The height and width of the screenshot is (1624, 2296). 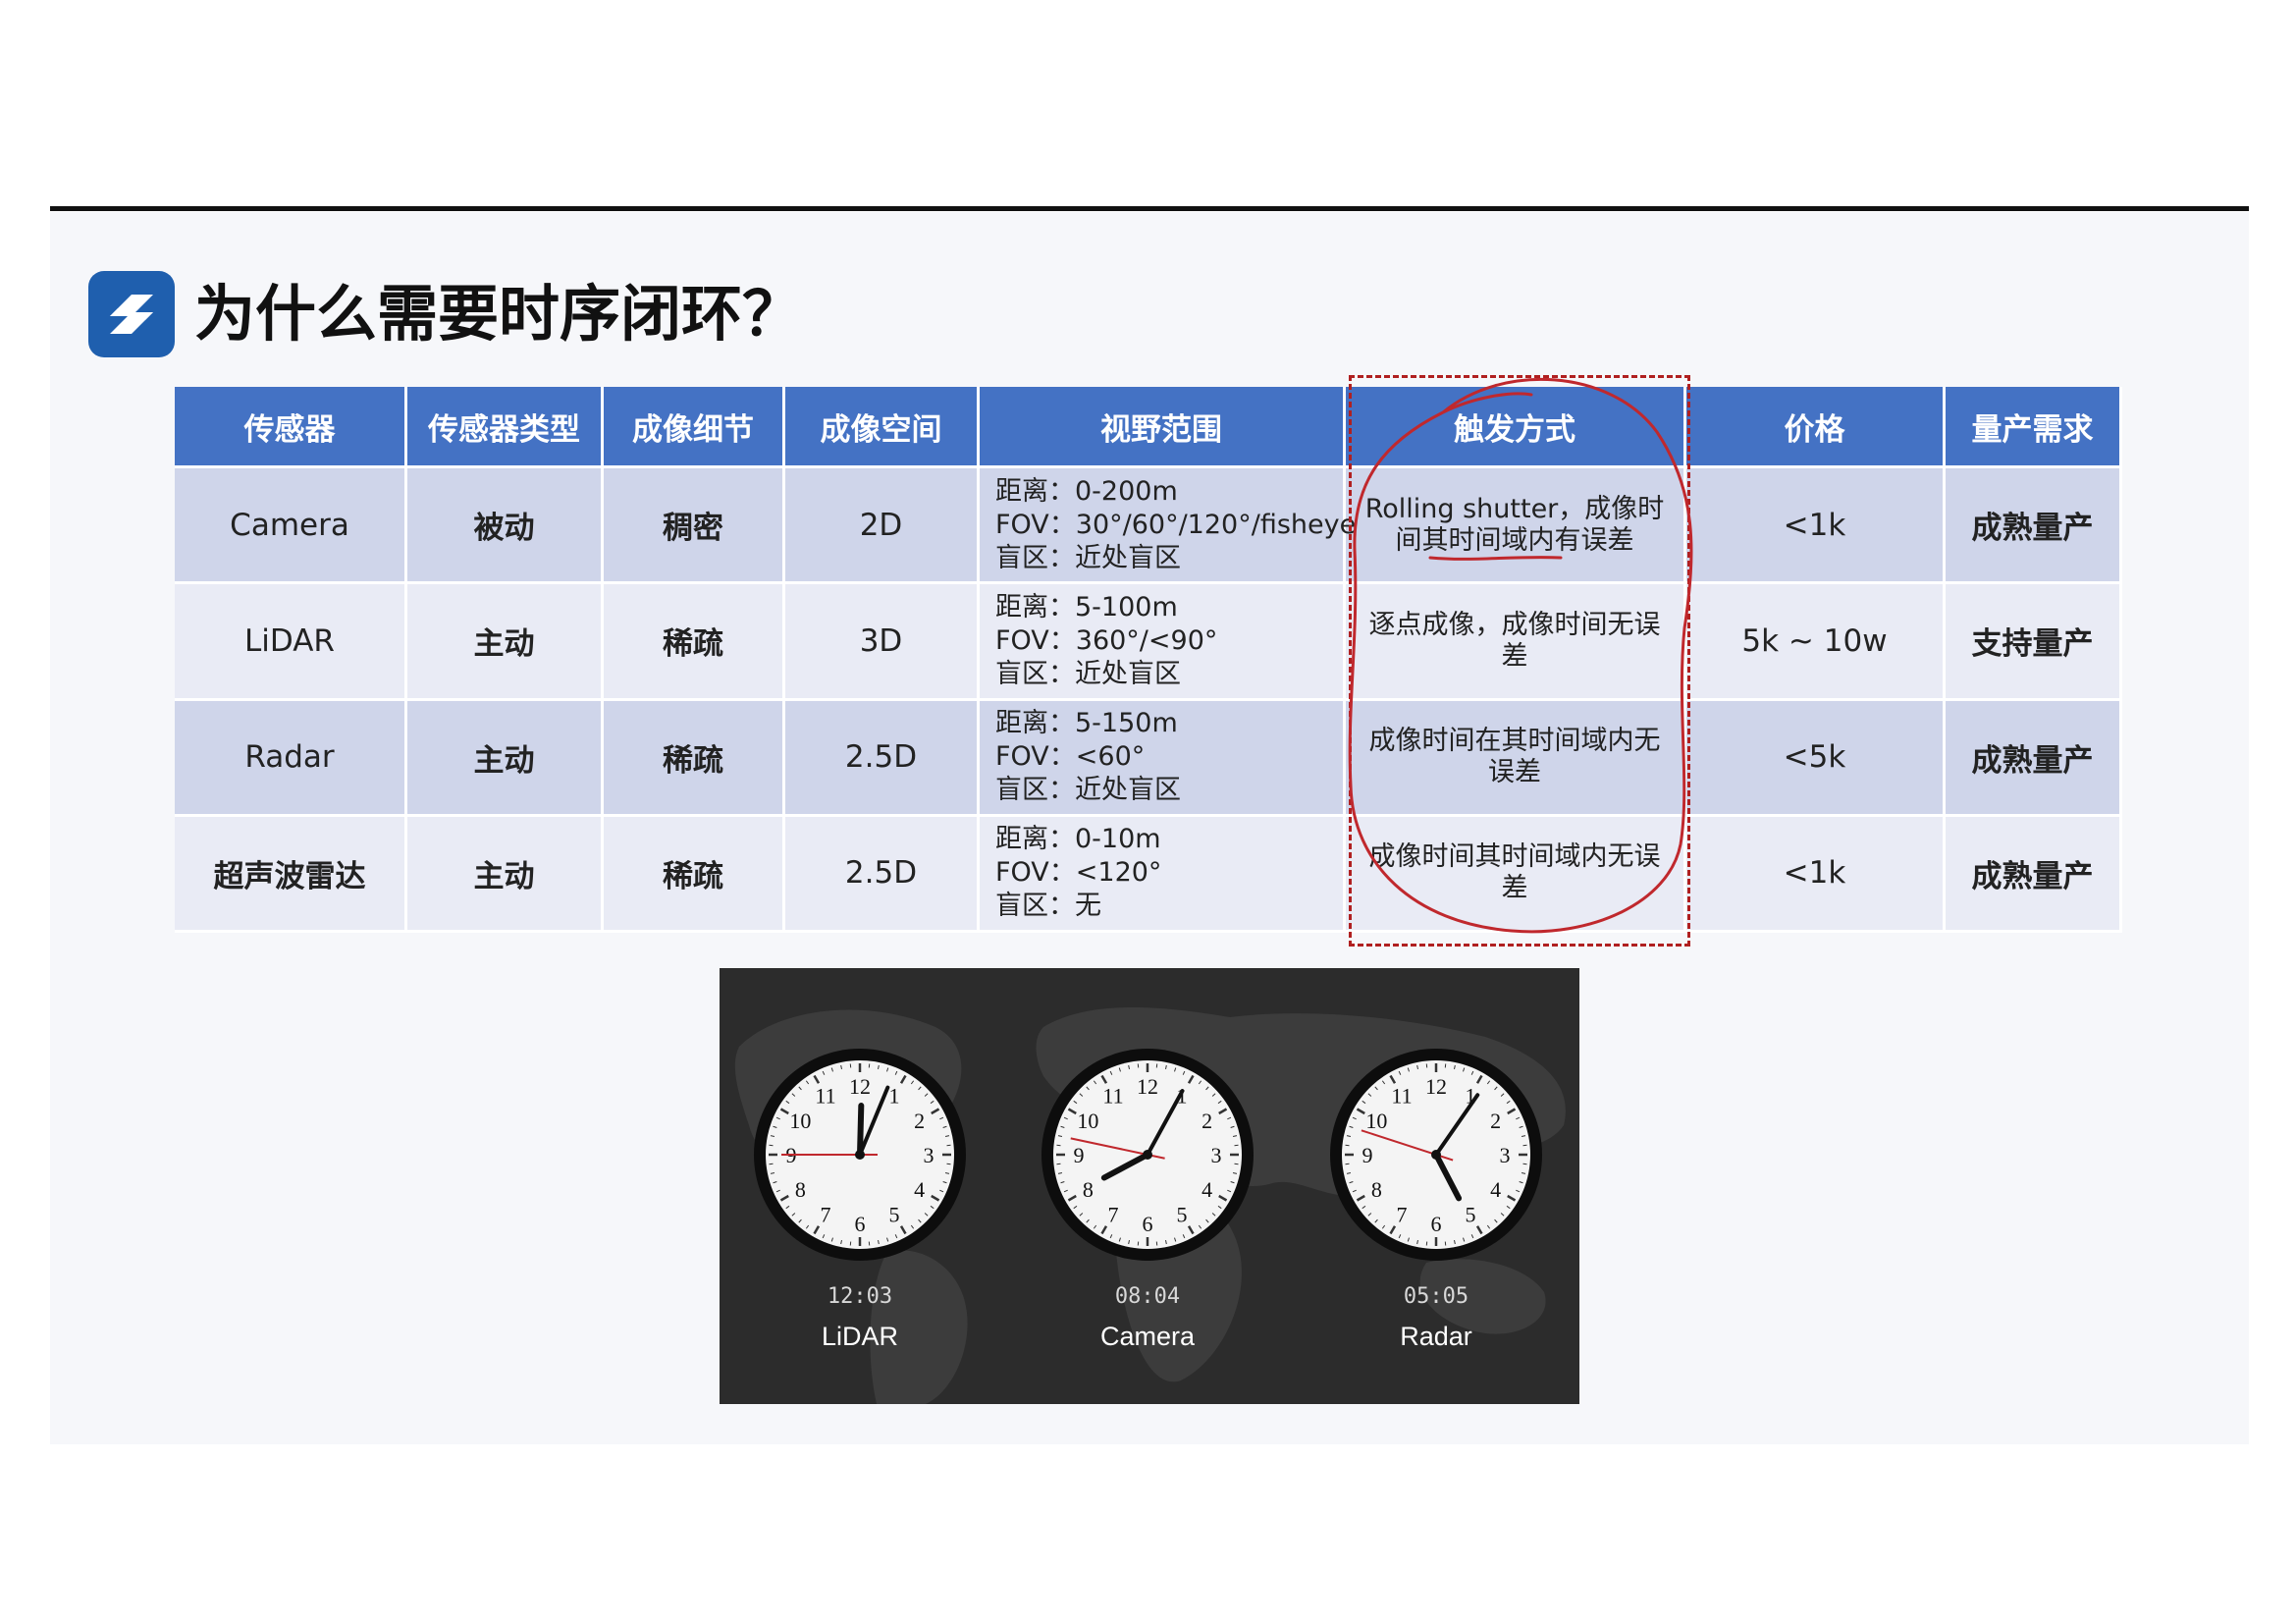 What do you see at coordinates (1519, 661) in the screenshot?
I see `trigger-column-highlight-box` at bounding box center [1519, 661].